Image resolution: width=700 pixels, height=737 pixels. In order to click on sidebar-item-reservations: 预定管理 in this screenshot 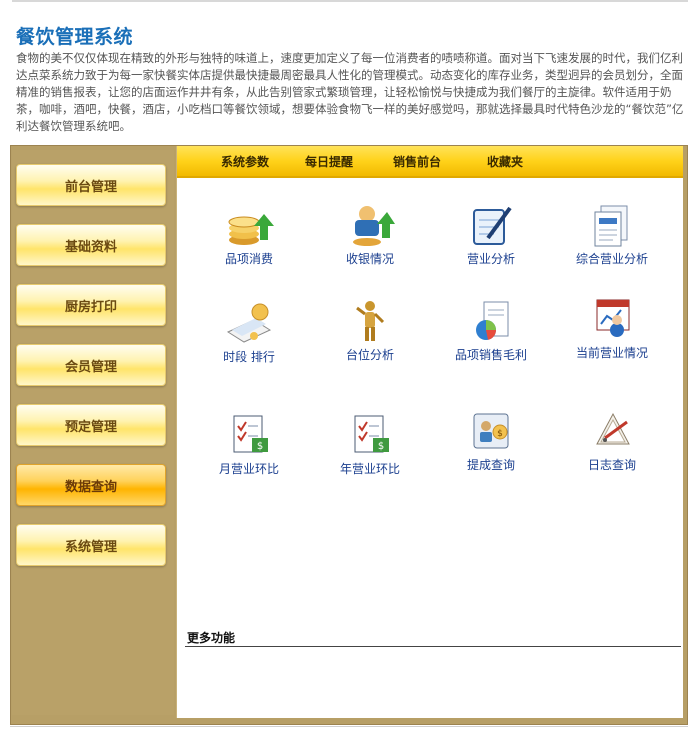, I will do `click(91, 425)`.